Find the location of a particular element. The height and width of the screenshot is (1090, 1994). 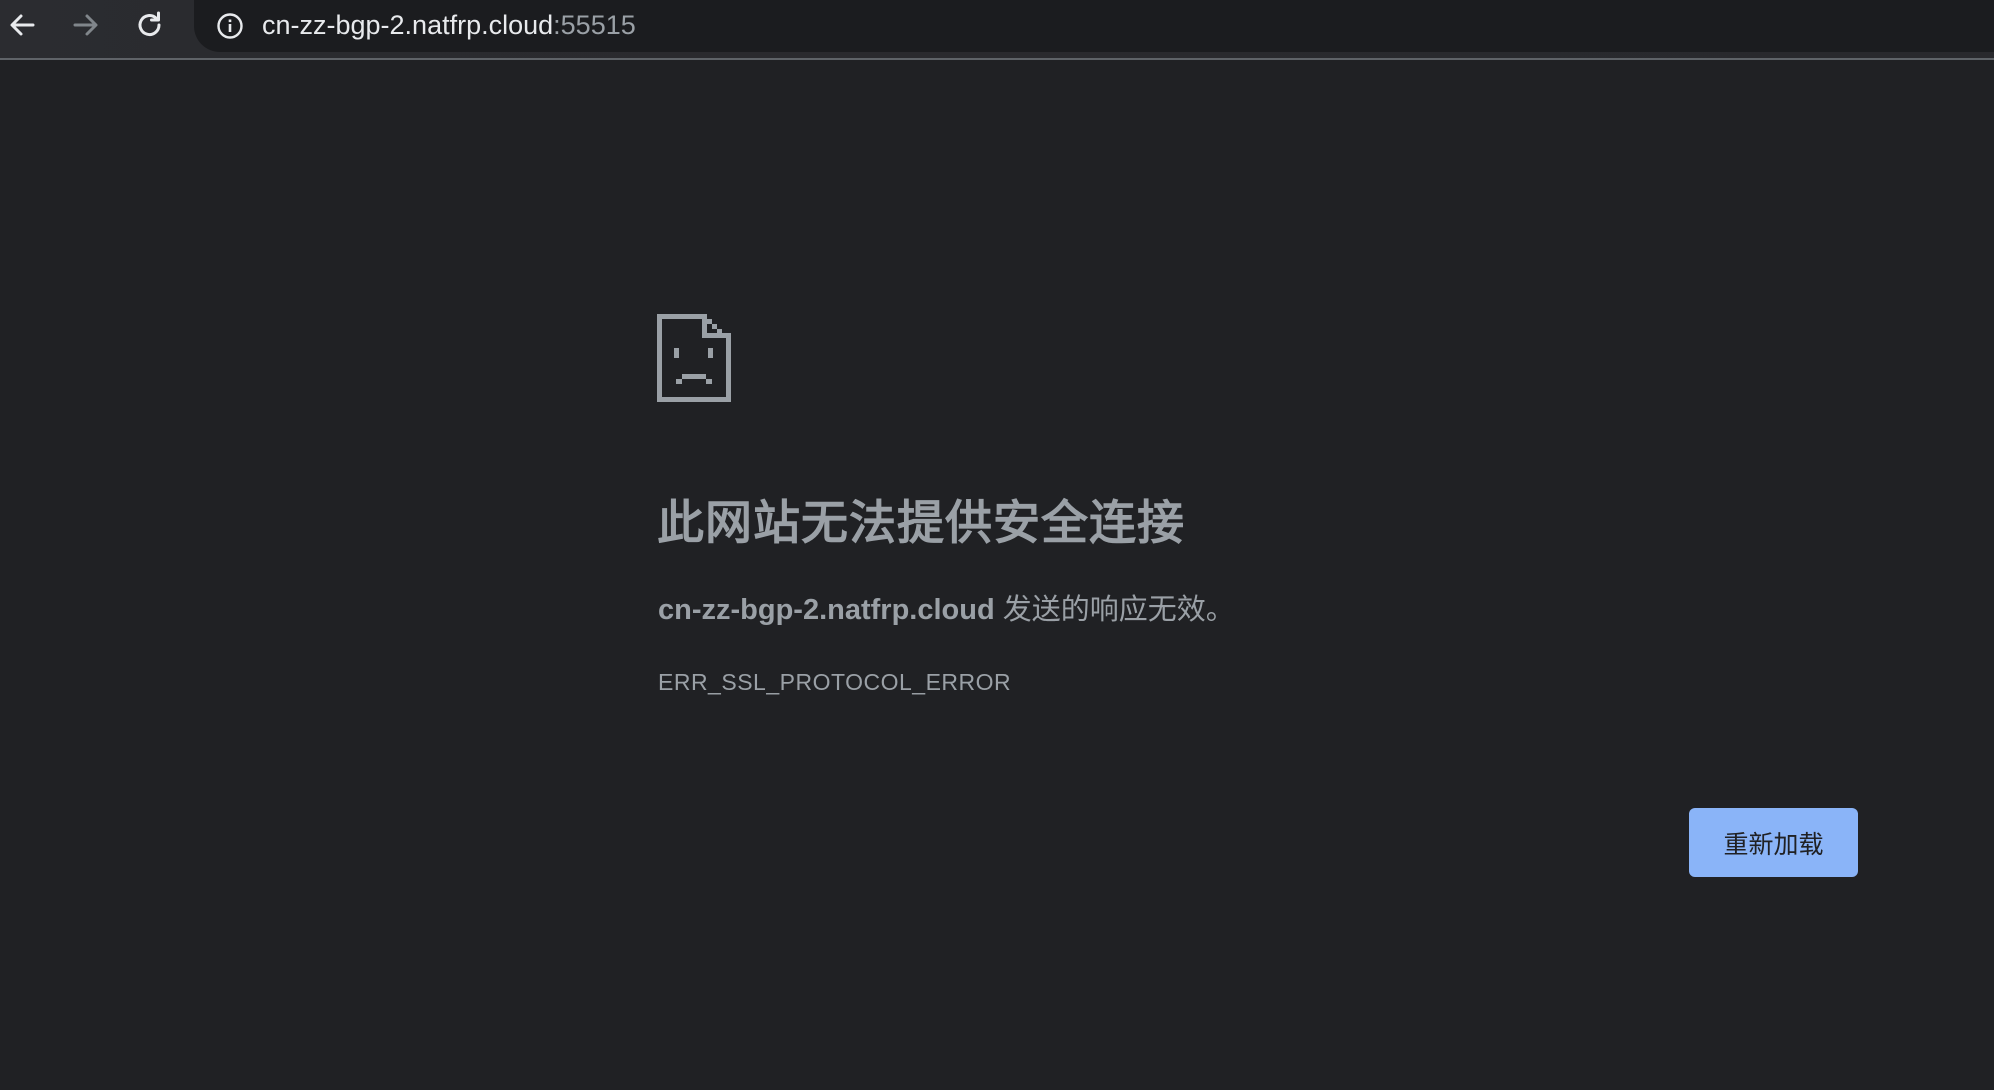

error-description: cn-zz-bgp-2.natfrp.cloud 发送的响应无效。 is located at coordinates (946, 610).